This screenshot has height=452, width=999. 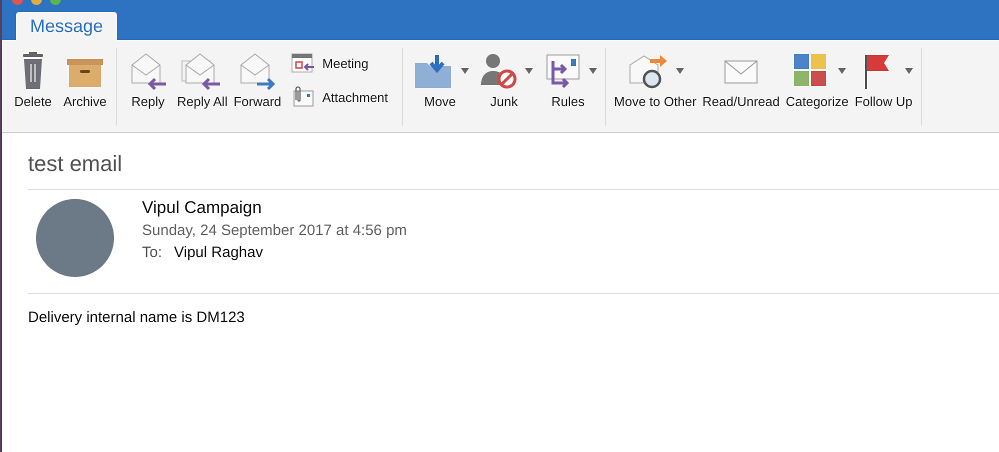 I want to click on ribbon-button: Follow Up, so click(x=883, y=78).